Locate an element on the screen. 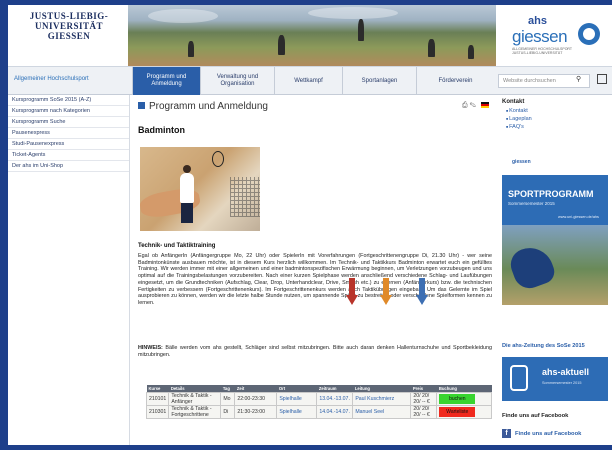  cell-kursnr: 210101 is located at coordinates (157, 398).